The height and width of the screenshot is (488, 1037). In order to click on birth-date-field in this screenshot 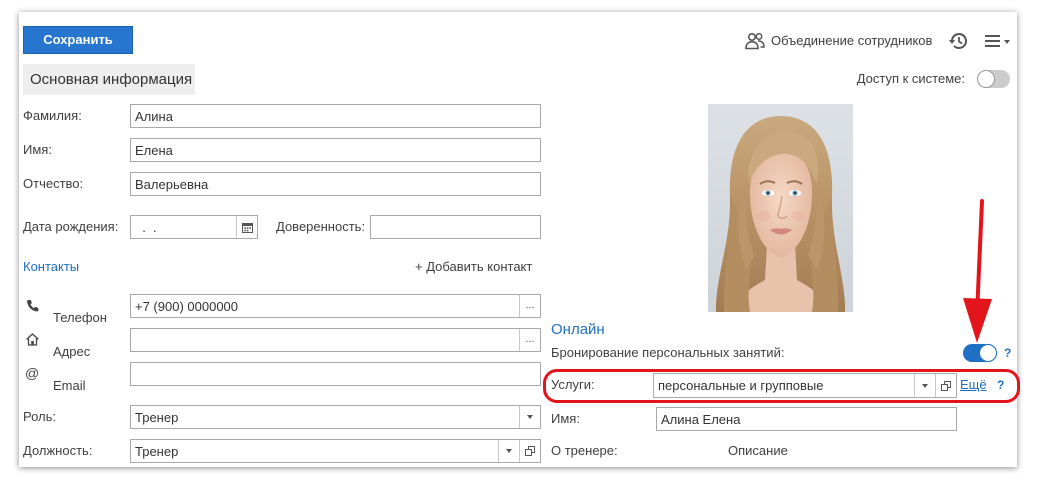, I will do `click(194, 227)`.